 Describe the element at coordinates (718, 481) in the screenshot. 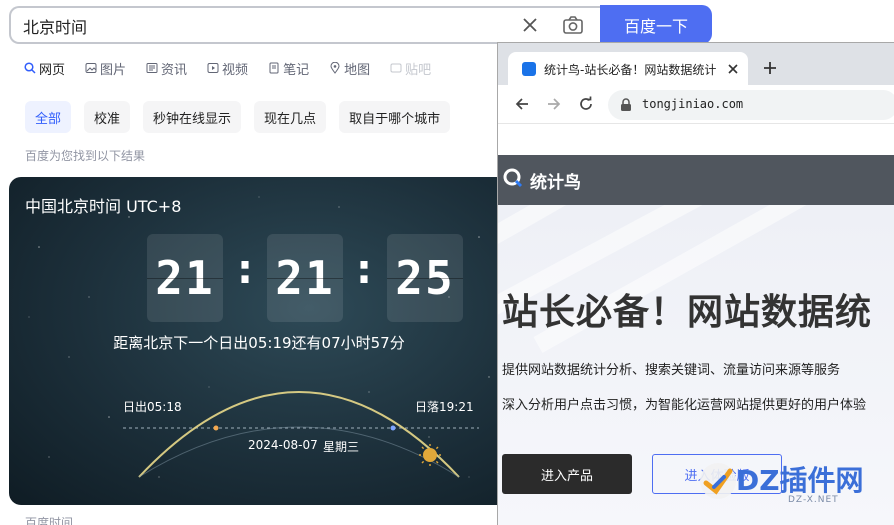

I see `watermark-logo-icon` at that location.